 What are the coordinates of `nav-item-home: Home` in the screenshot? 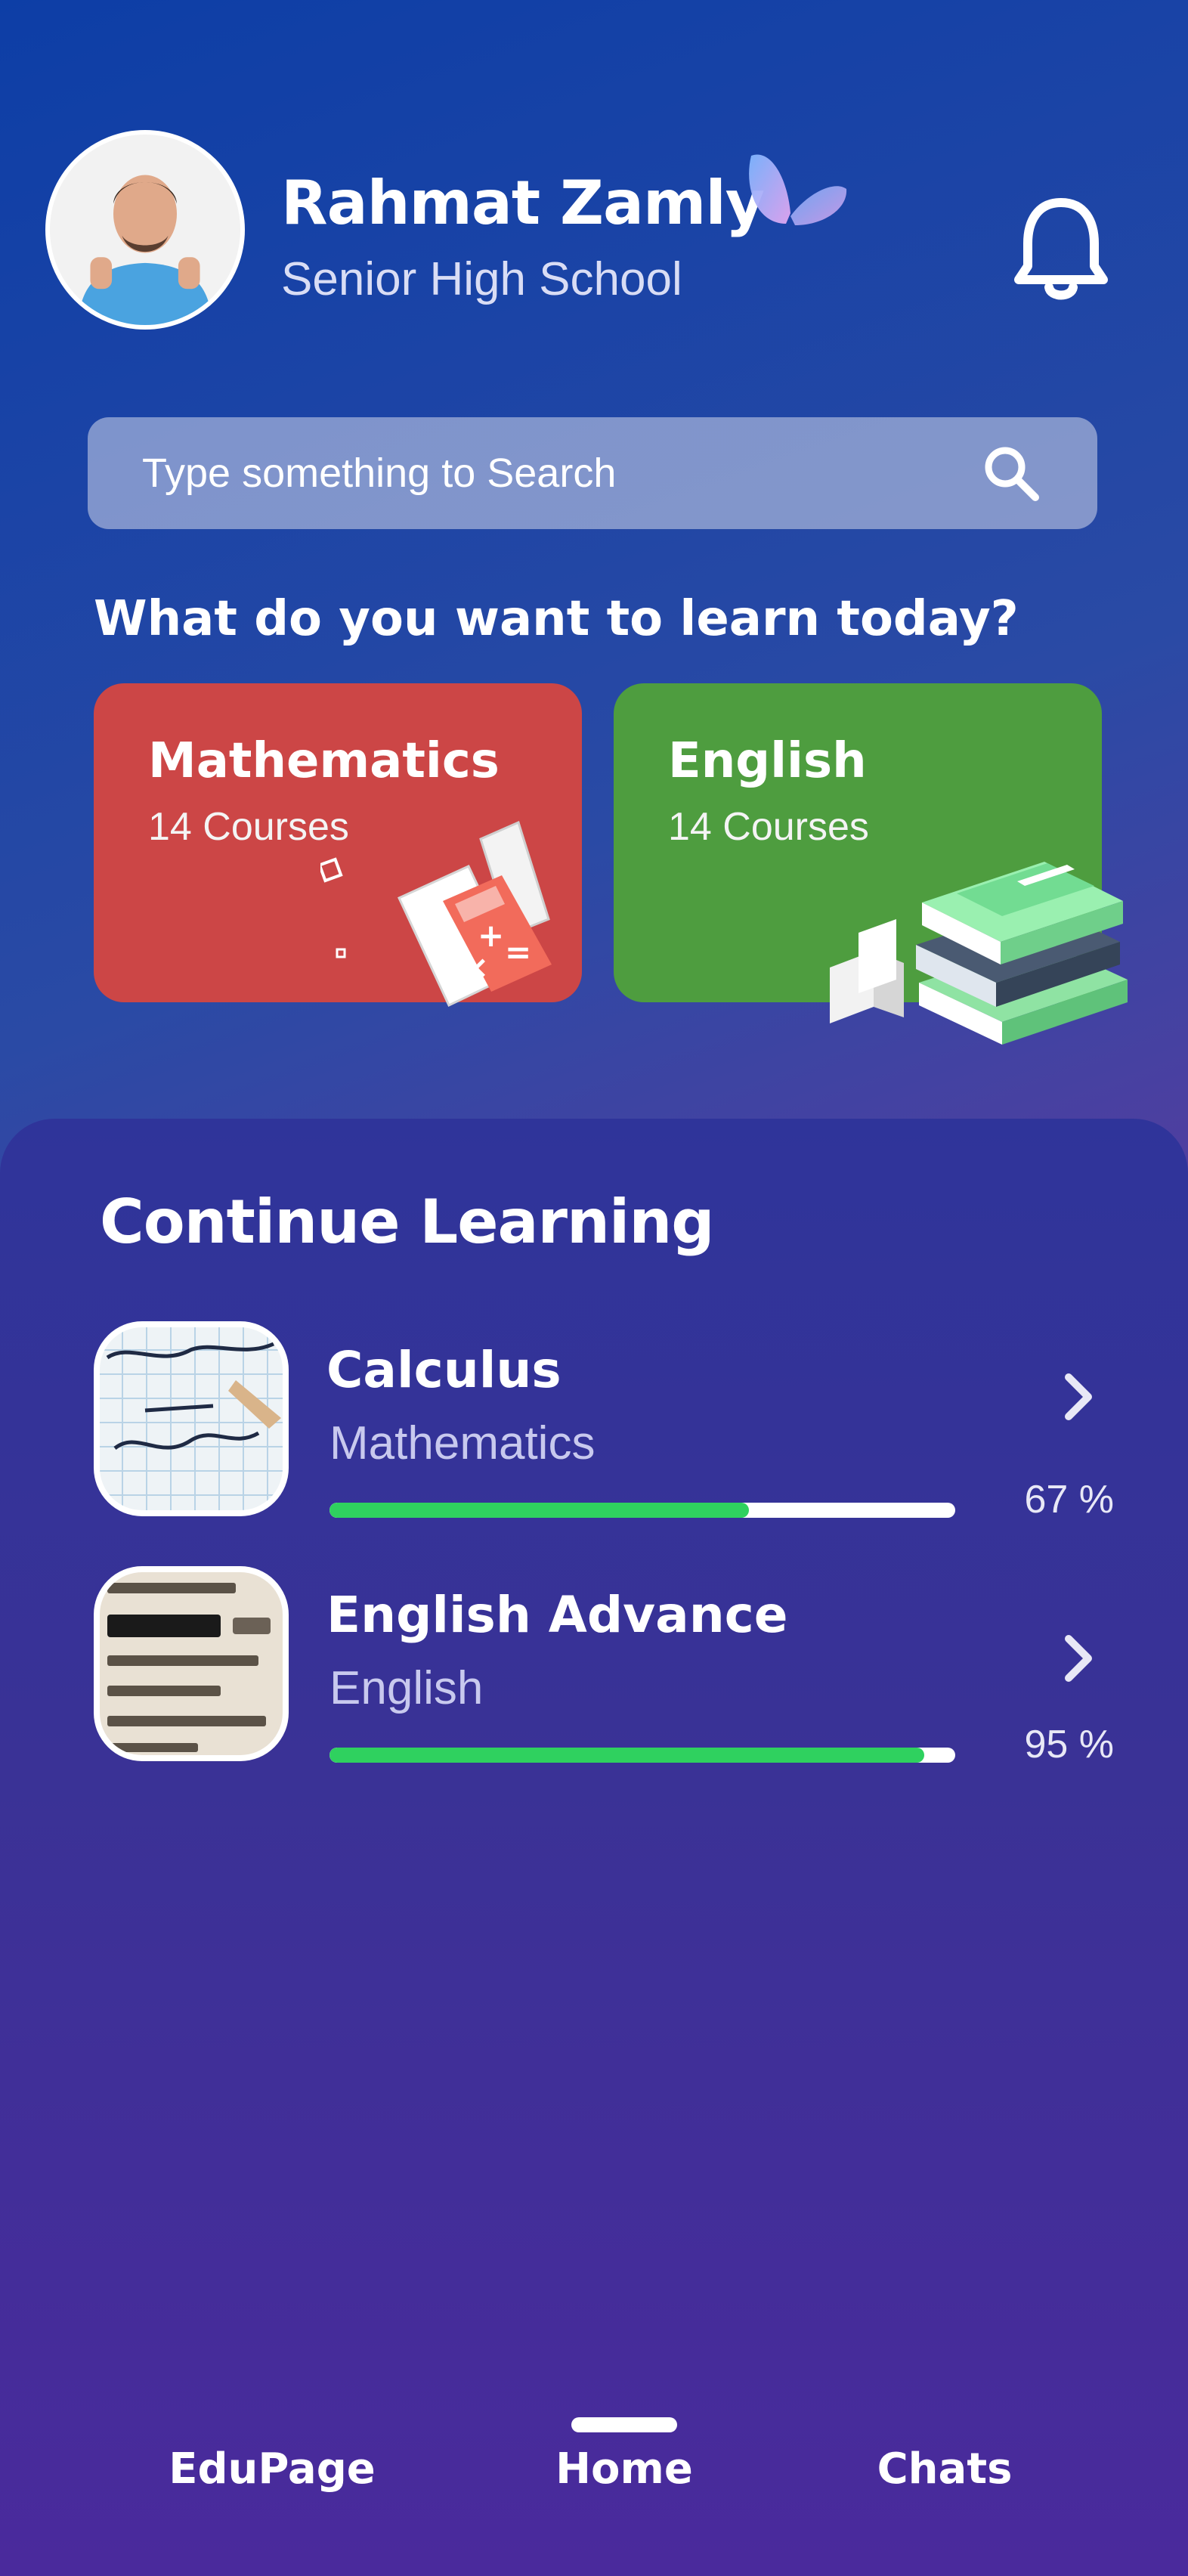 It's located at (624, 2469).